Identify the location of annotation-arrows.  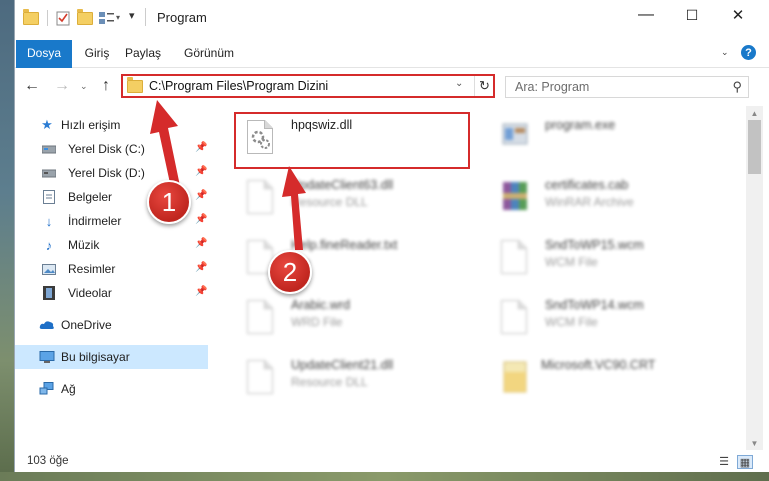
(228, 175).